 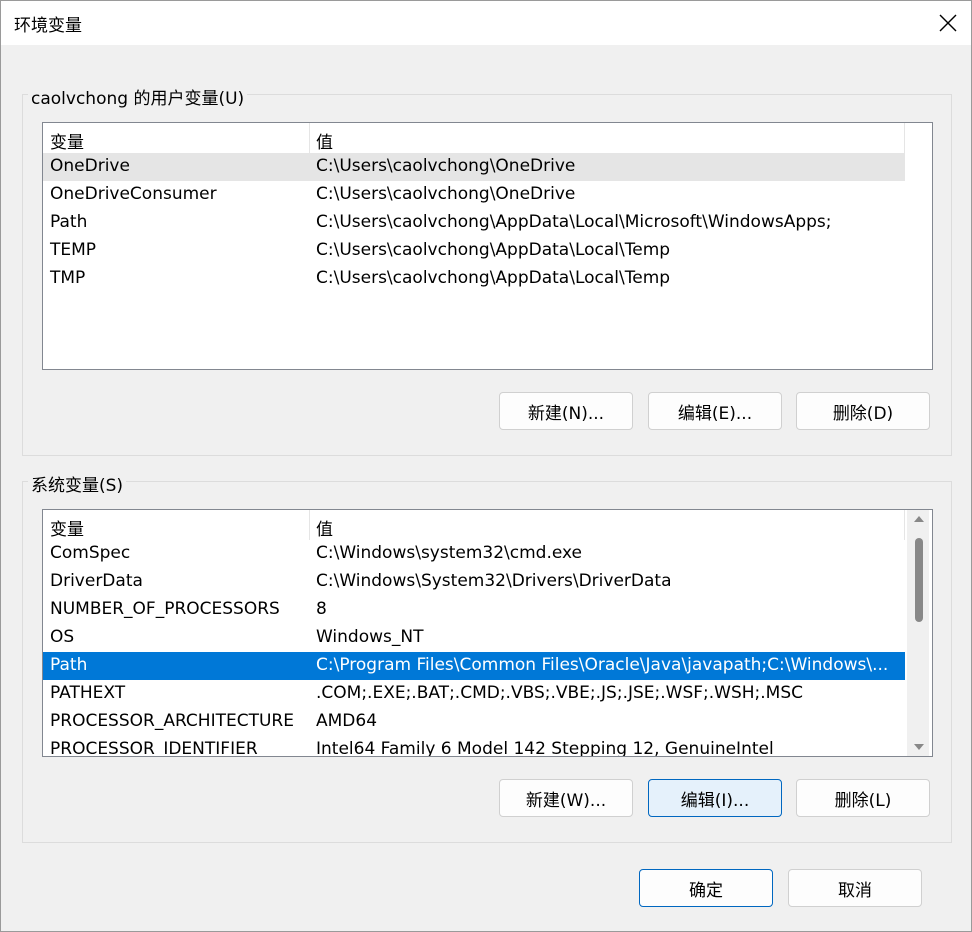 What do you see at coordinates (918, 633) in the screenshot?
I see `vertical-scrollbar` at bounding box center [918, 633].